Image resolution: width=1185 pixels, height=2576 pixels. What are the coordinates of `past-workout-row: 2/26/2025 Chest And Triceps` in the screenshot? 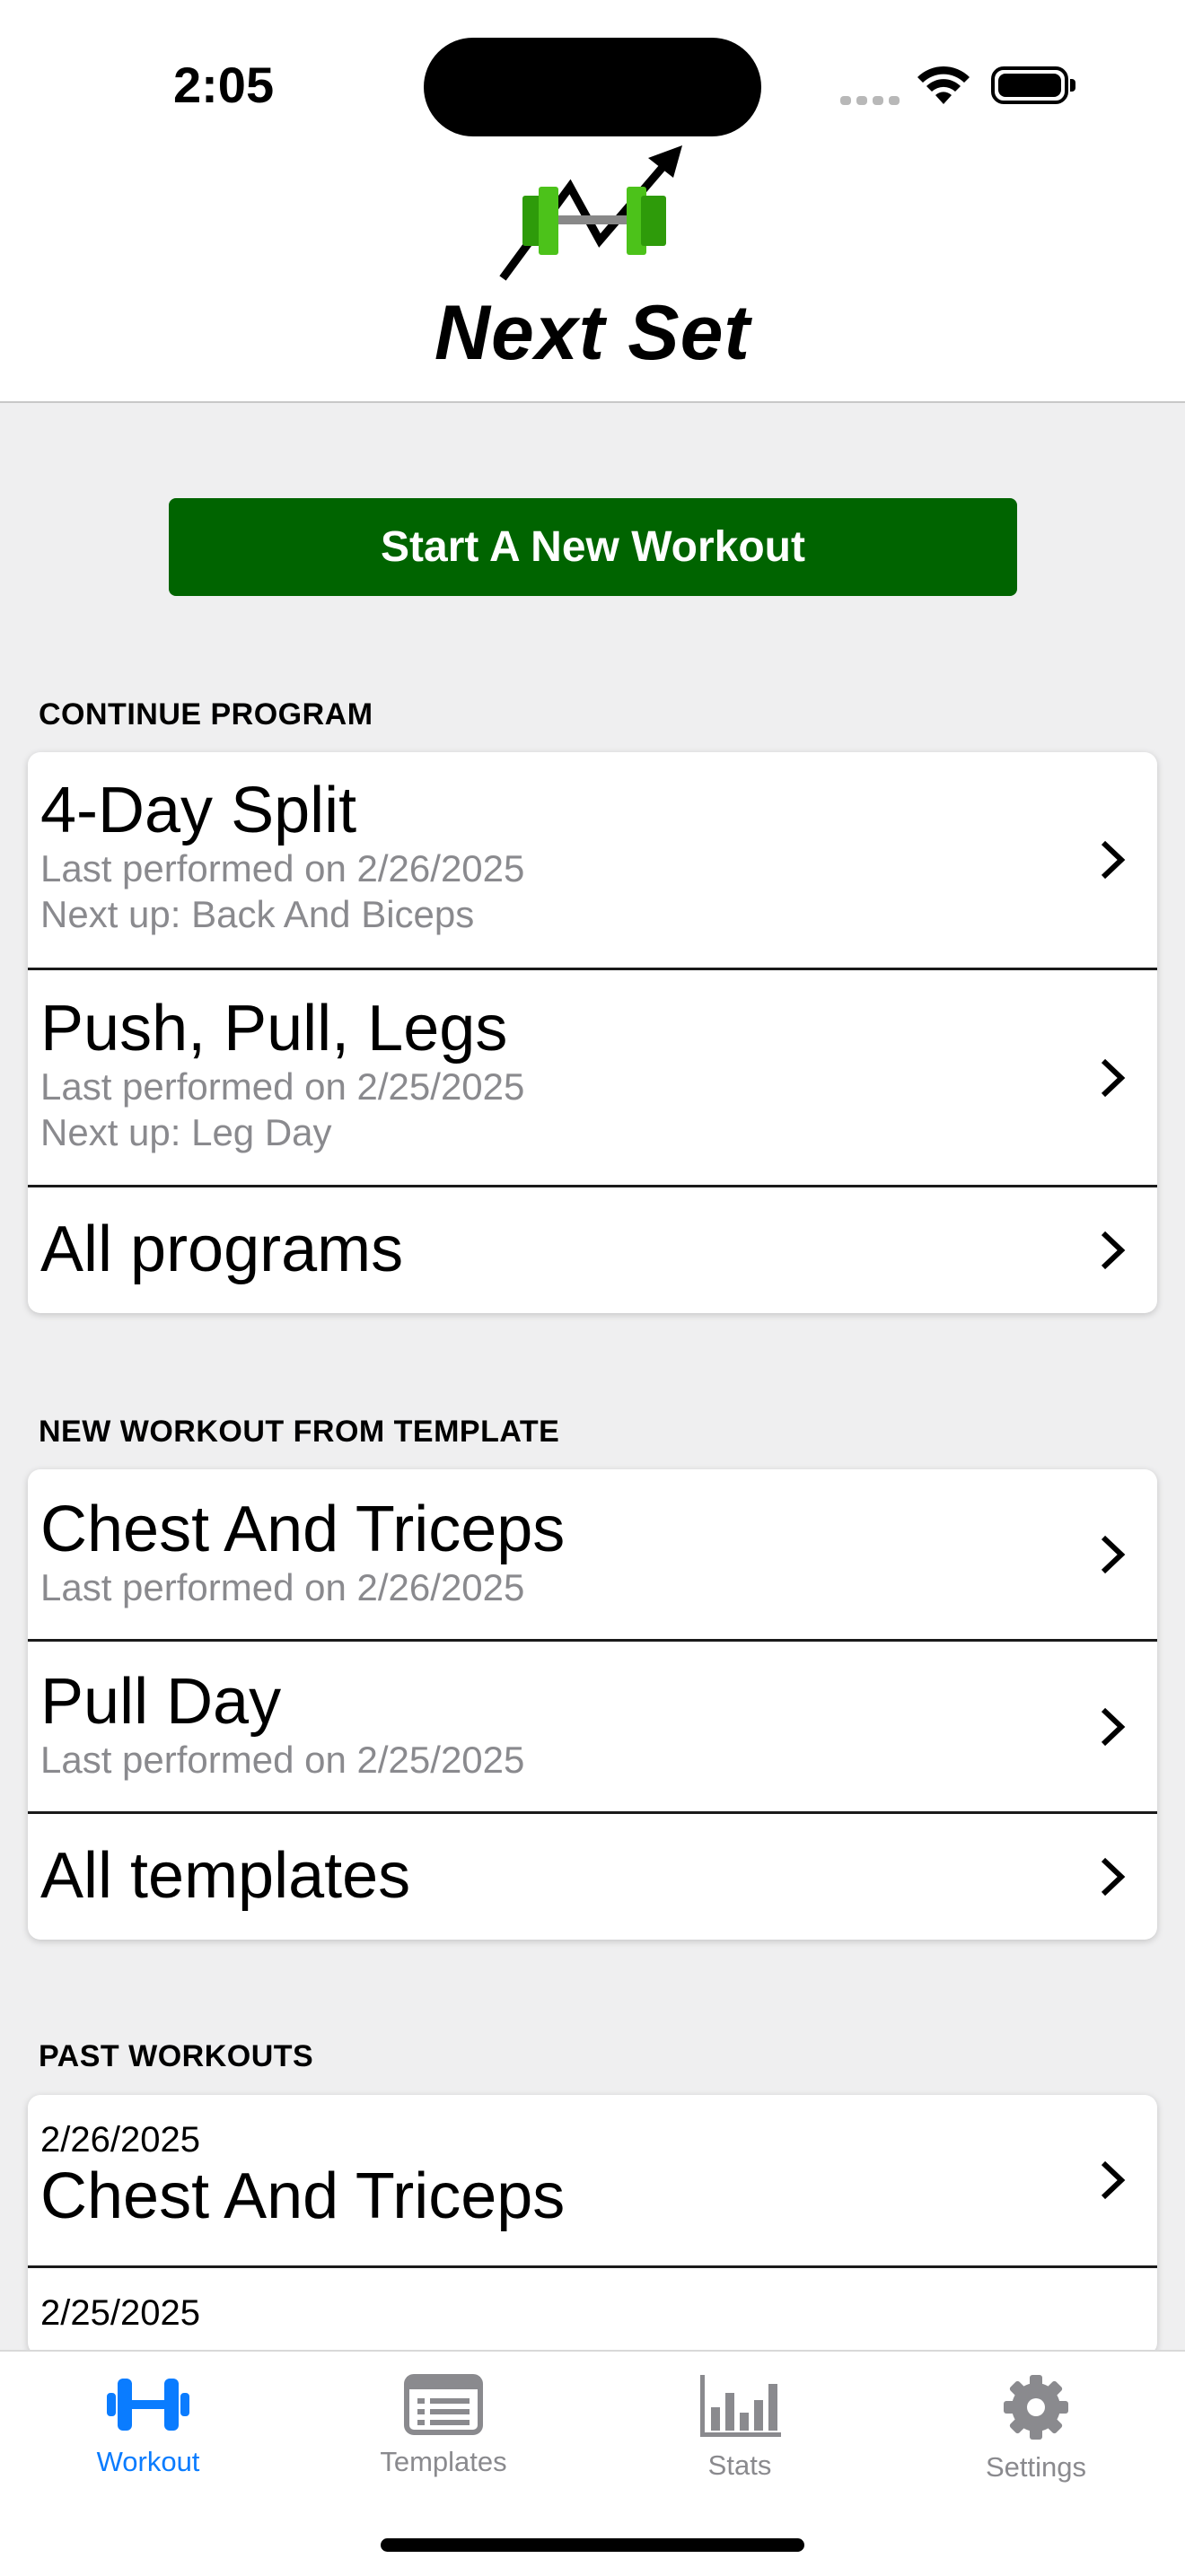 It's located at (592, 2181).